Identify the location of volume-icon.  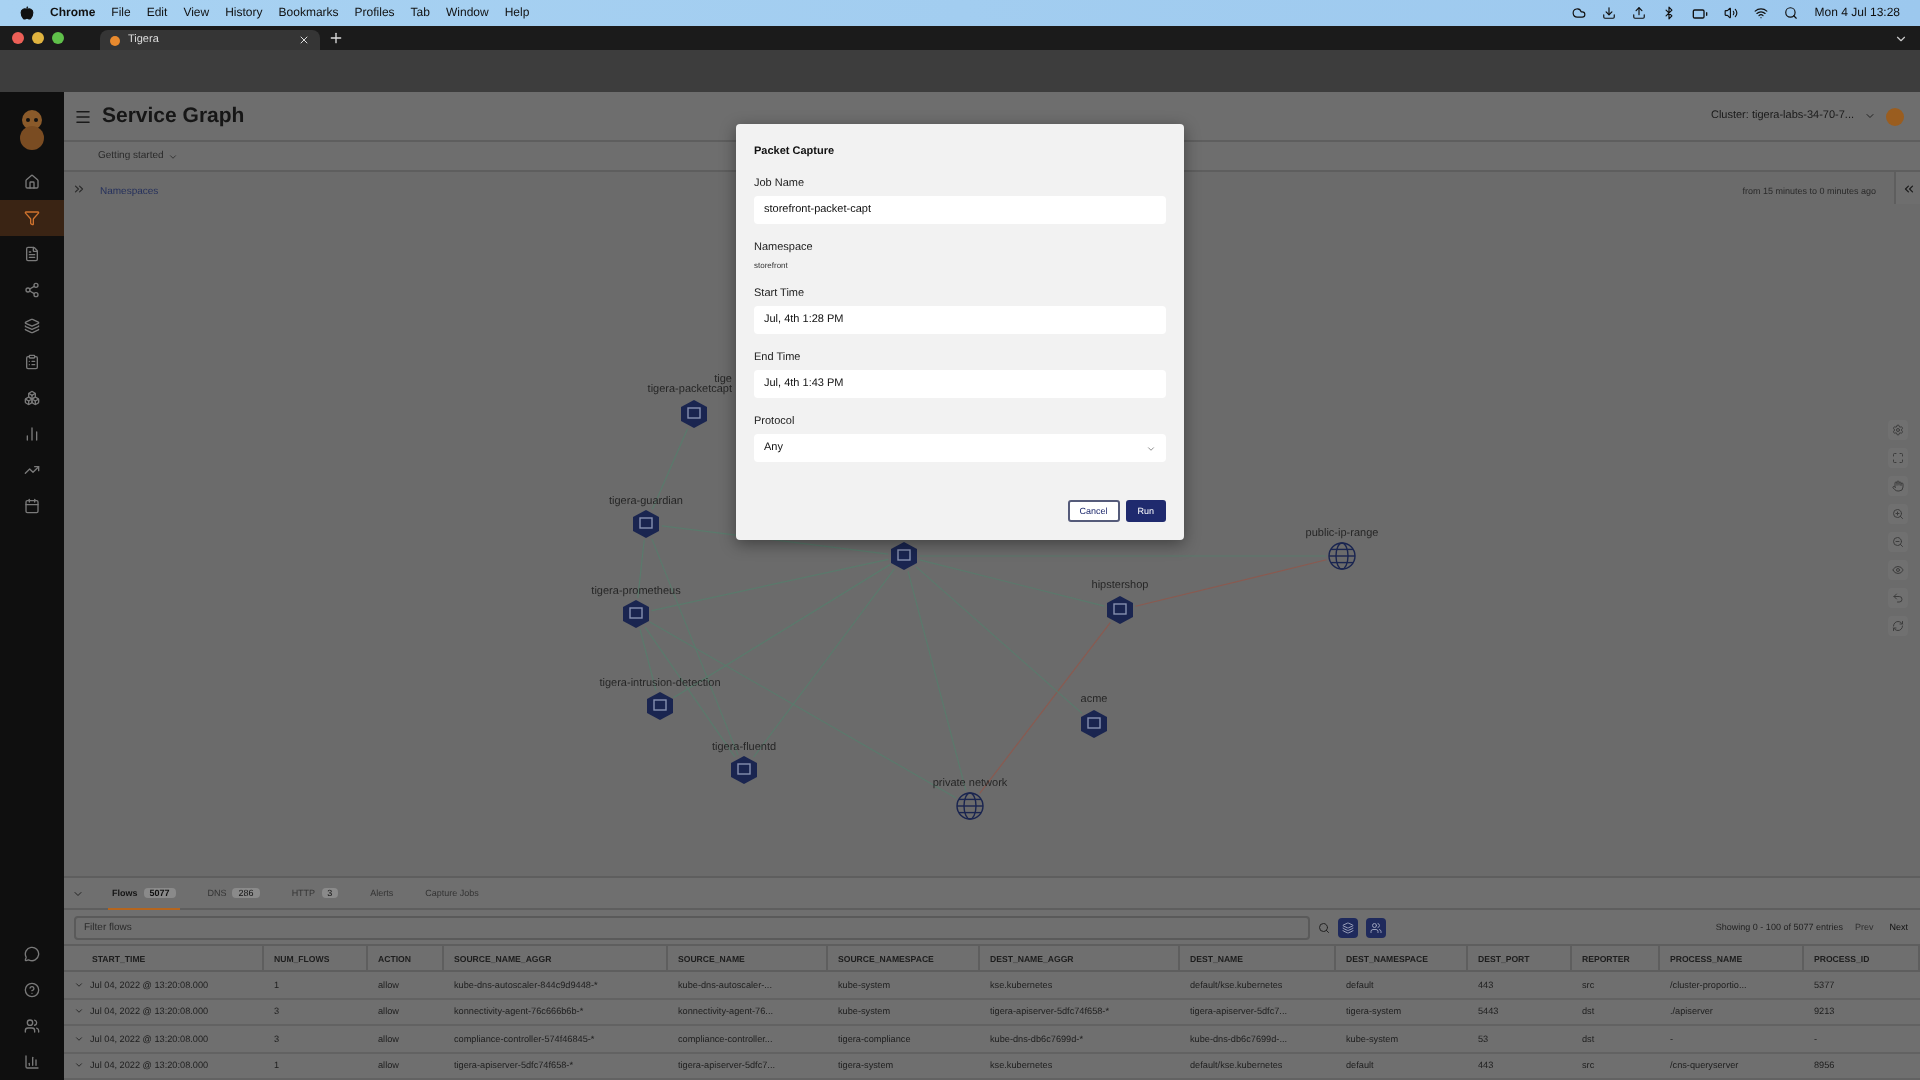
(1731, 13).